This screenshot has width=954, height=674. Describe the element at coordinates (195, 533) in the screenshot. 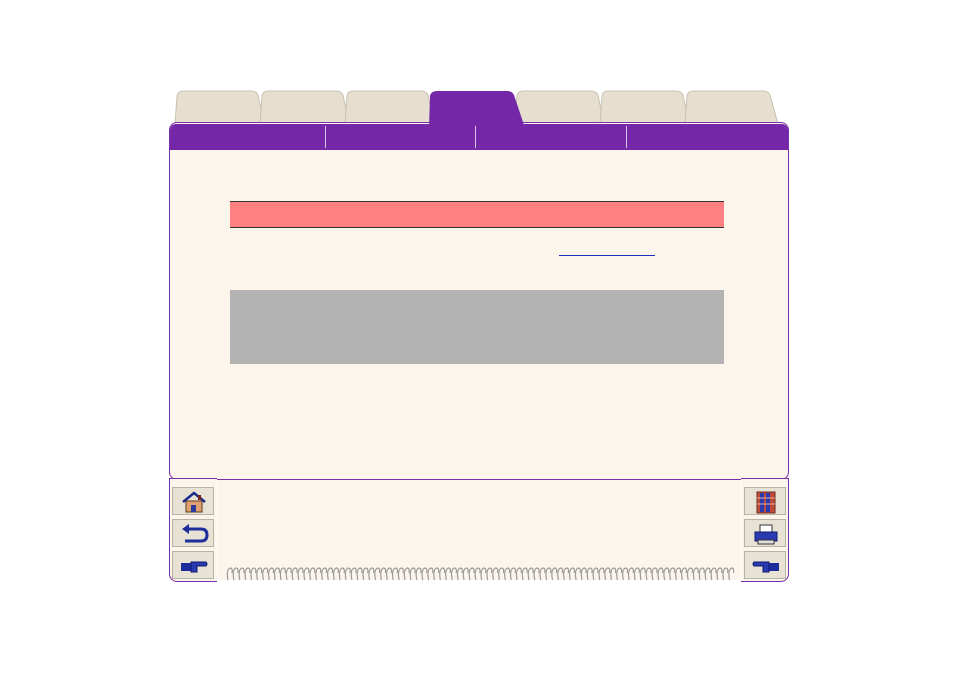

I see `back-arrow-icon` at that location.